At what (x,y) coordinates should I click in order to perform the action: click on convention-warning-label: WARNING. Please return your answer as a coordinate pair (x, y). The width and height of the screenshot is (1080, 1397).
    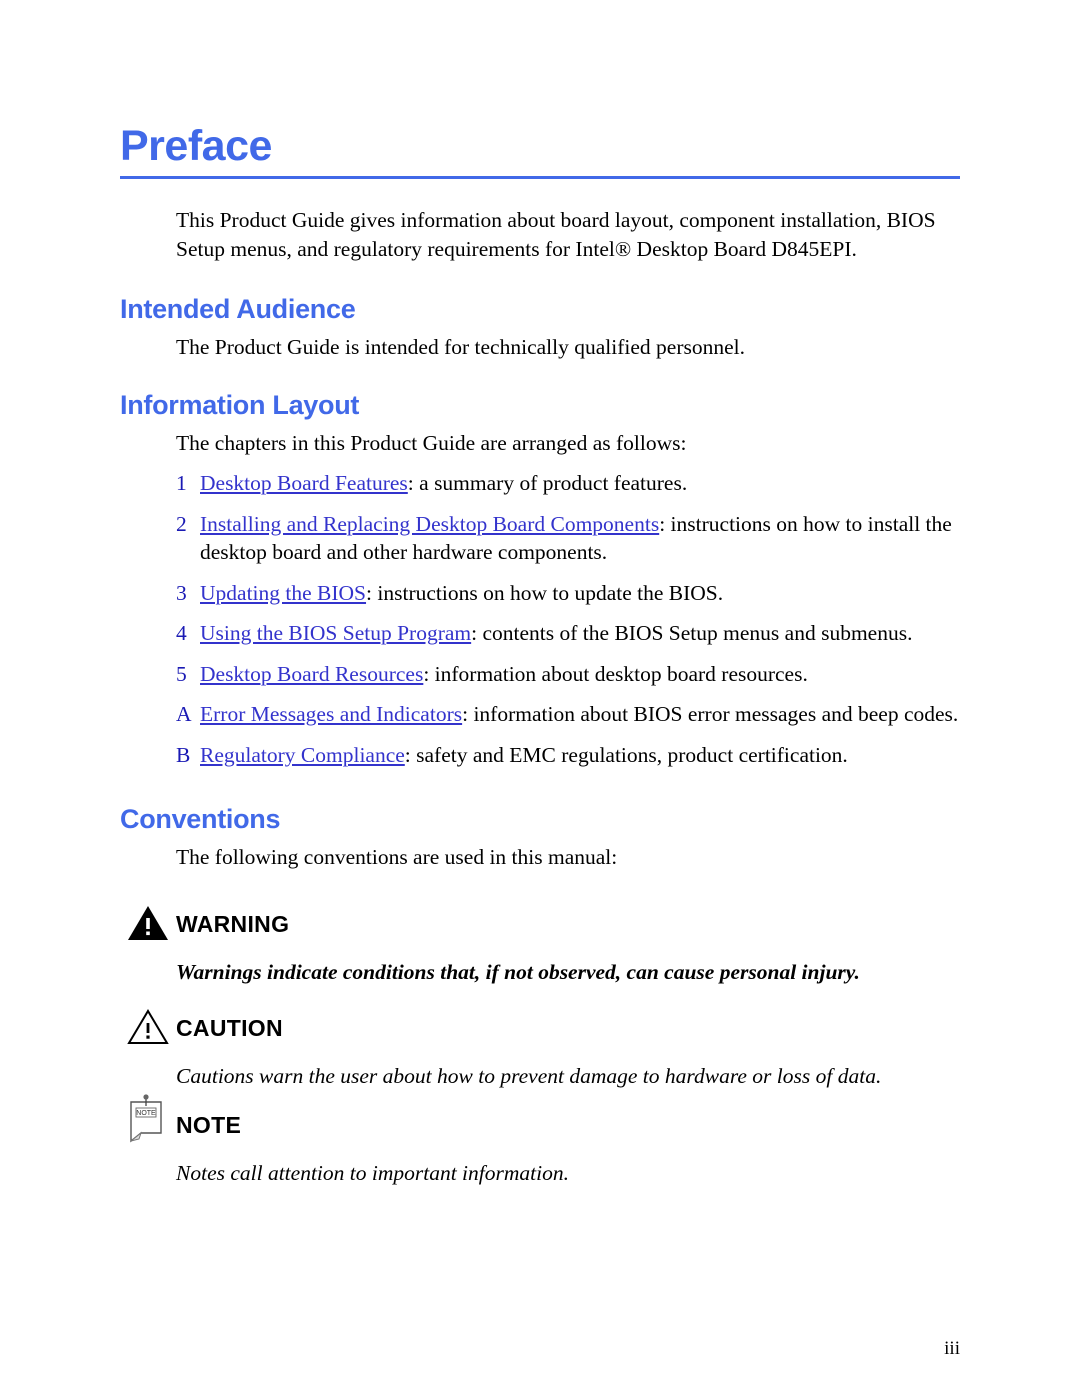
    Looking at the image, I should click on (233, 923).